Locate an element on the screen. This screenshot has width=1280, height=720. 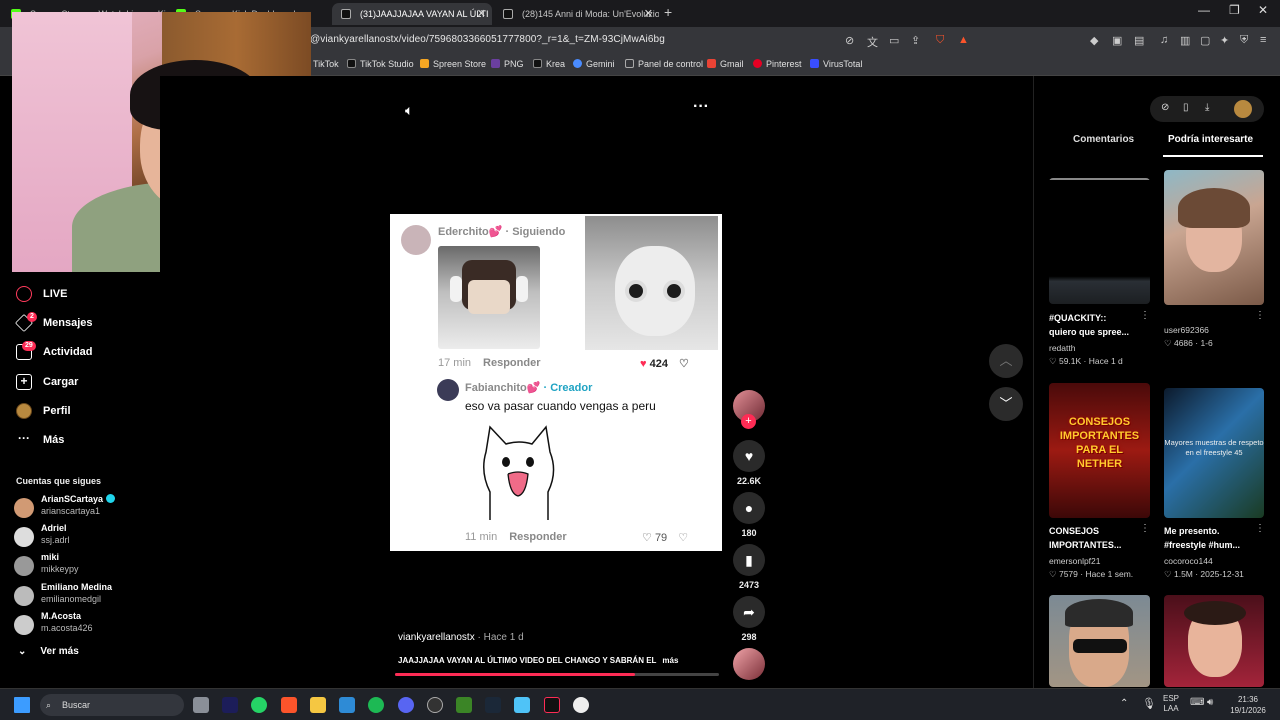
account-item: M.Acosta m.acosta426 is located at coordinates (84, 624).